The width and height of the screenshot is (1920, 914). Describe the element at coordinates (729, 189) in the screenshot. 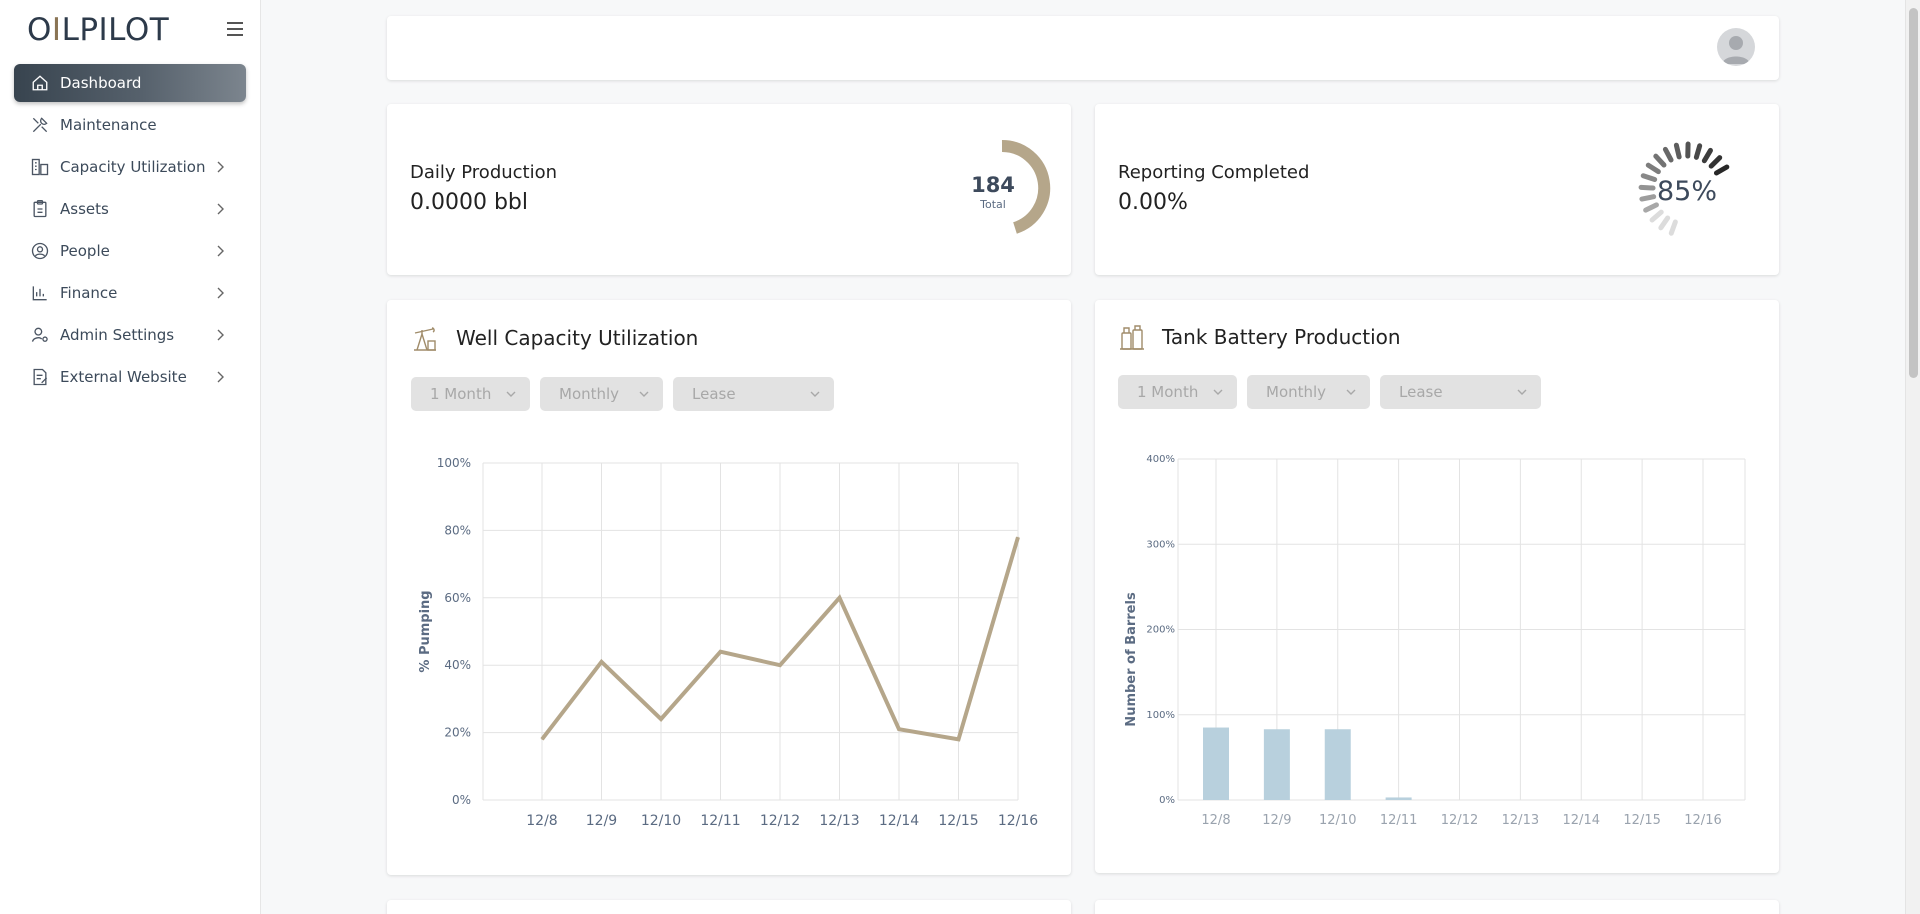

I see `daily-production-card: Daily Production 0.0000 bbl 184 Total` at that location.